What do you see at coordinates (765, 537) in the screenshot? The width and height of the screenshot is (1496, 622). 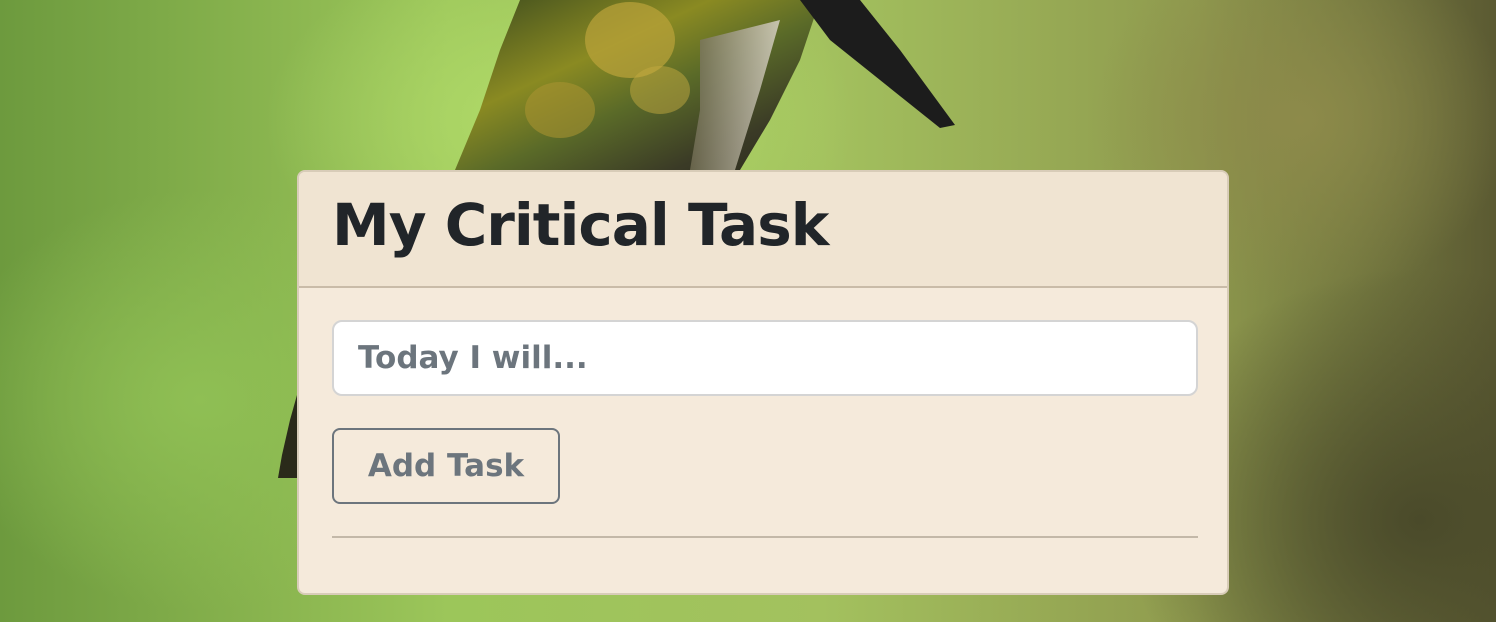 I see `divider` at bounding box center [765, 537].